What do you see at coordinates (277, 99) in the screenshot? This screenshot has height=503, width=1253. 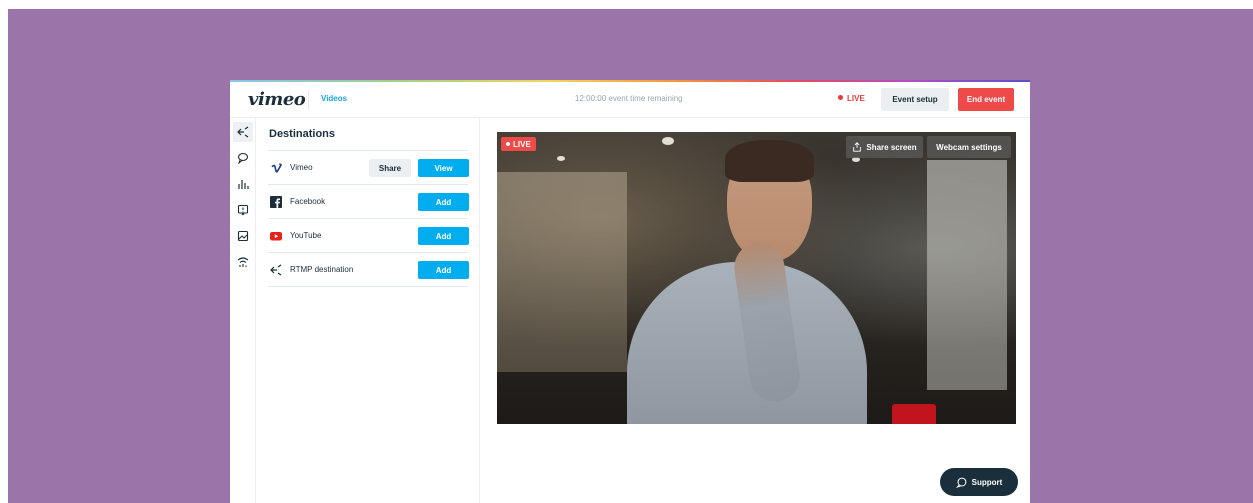 I see `vimeo-logo: vimeo` at bounding box center [277, 99].